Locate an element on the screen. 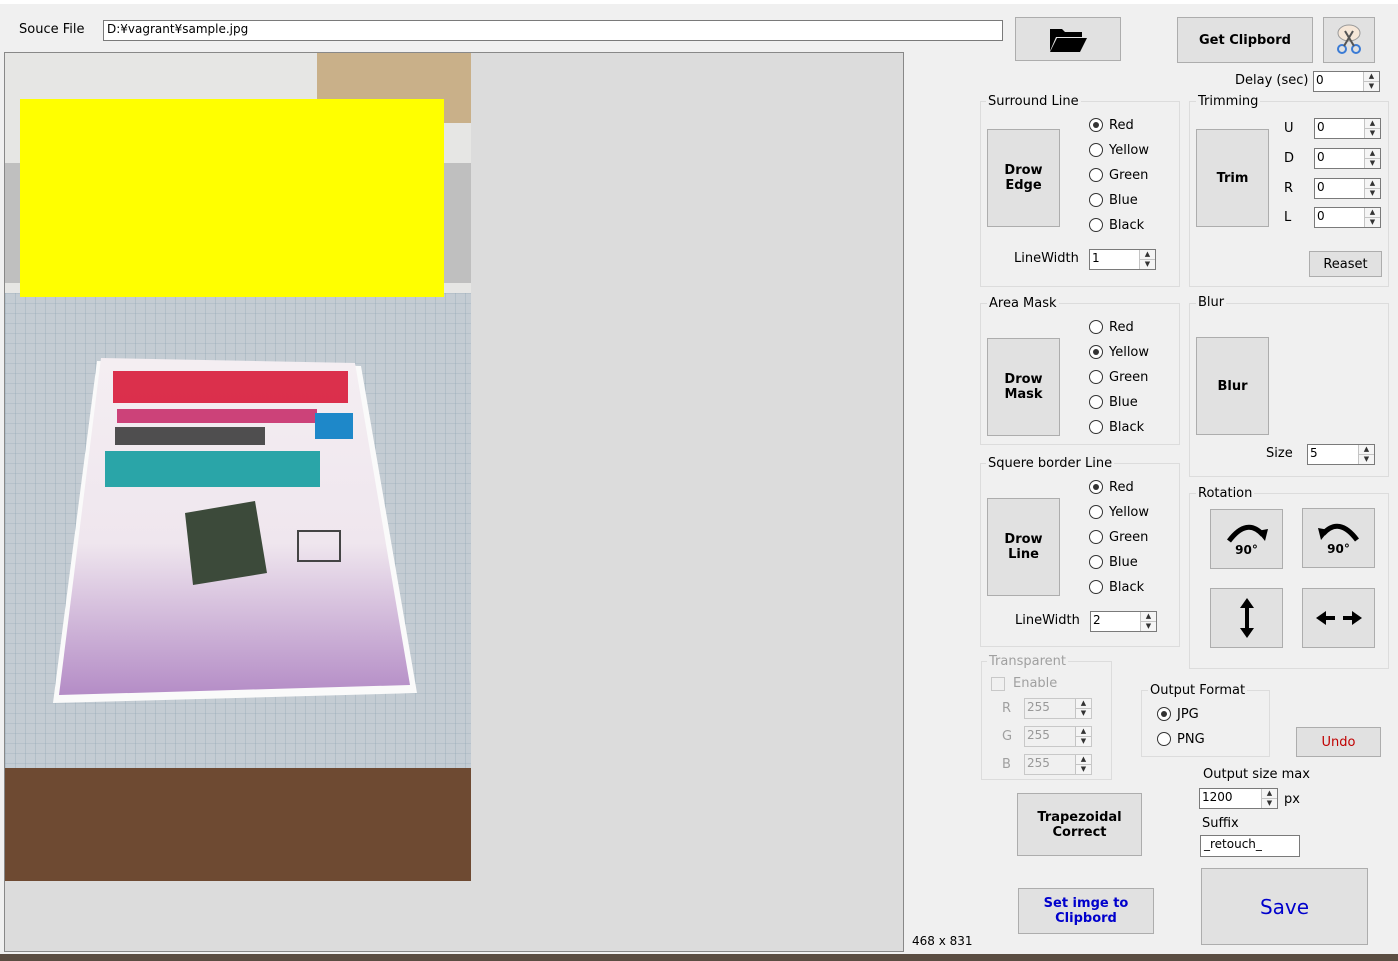 Image resolution: width=1398 pixels, height=961 pixels. mask-radio-black: Black is located at coordinates (1116, 427).